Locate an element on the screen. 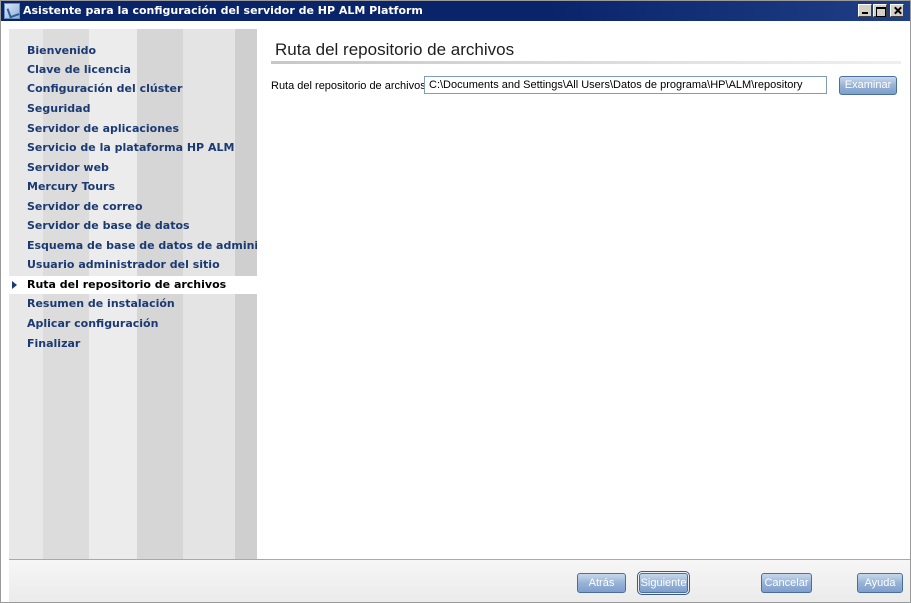 The width and height of the screenshot is (911, 603). current-step-arrow-icon is located at coordinates (14, 285).